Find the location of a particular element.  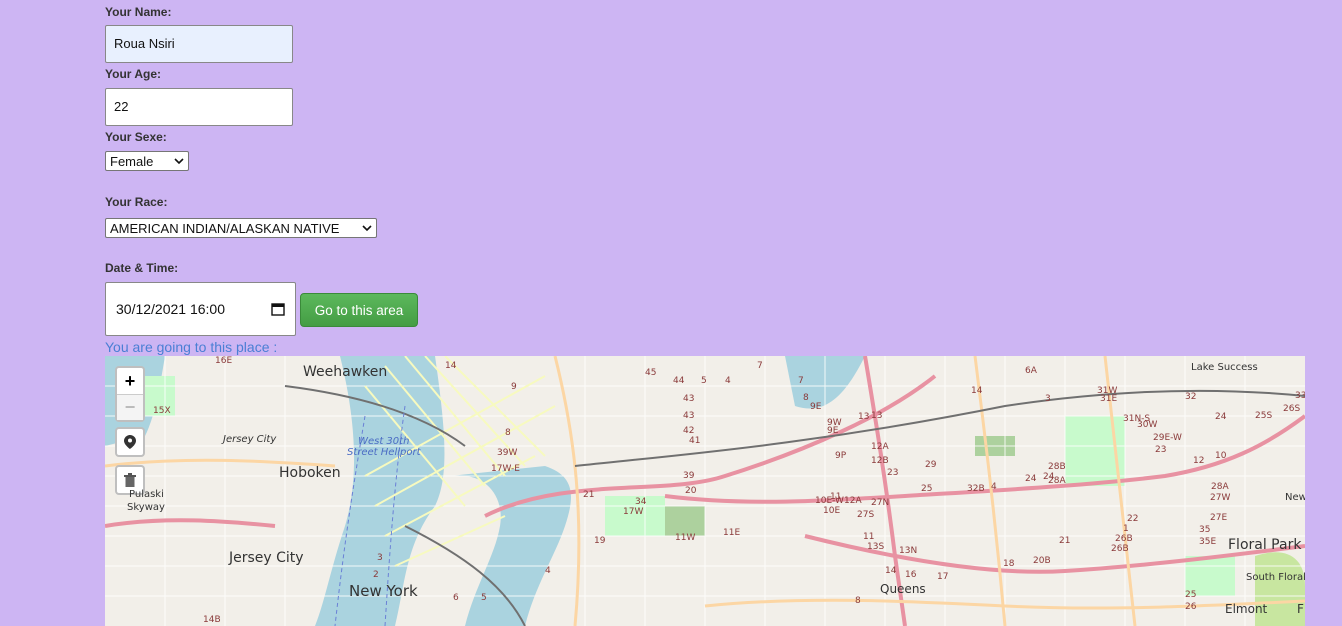

sexe-select: Female is located at coordinates (147, 161).